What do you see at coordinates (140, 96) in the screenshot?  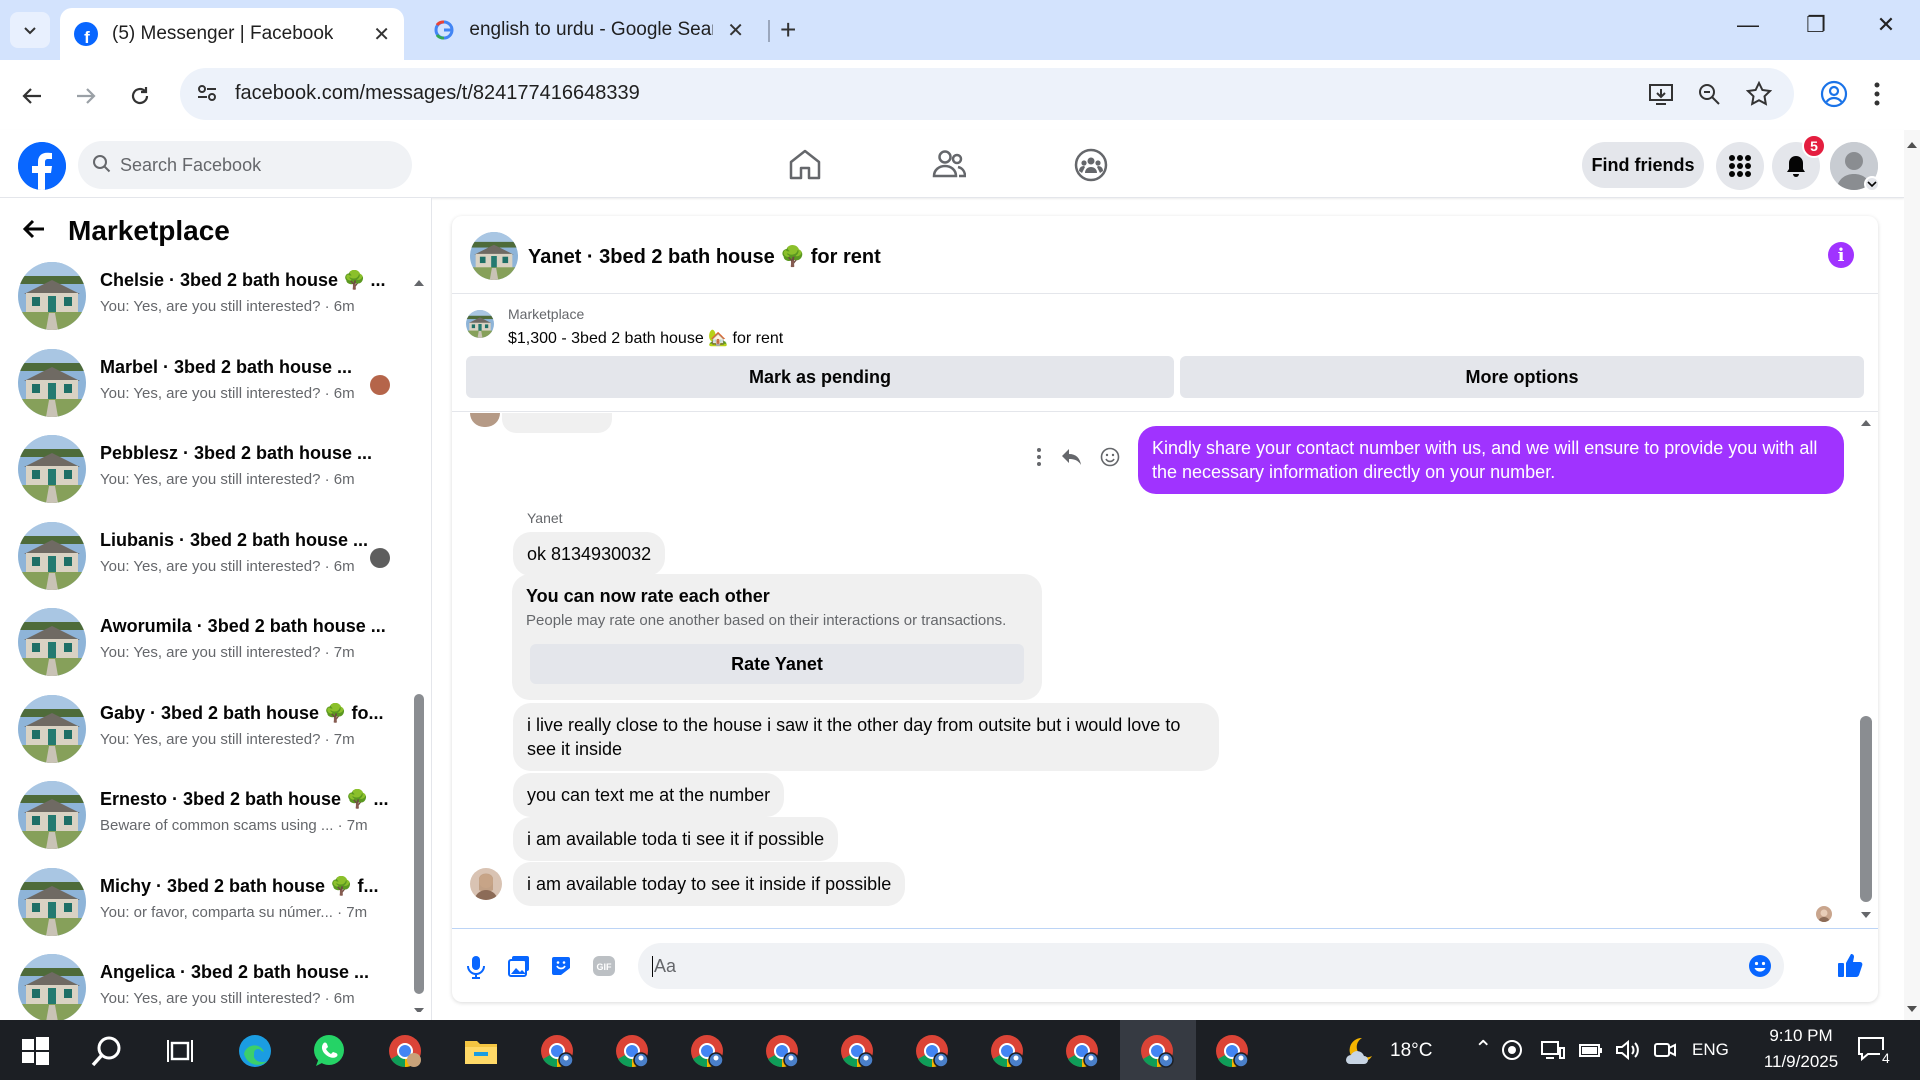 I see `reload-icon` at bounding box center [140, 96].